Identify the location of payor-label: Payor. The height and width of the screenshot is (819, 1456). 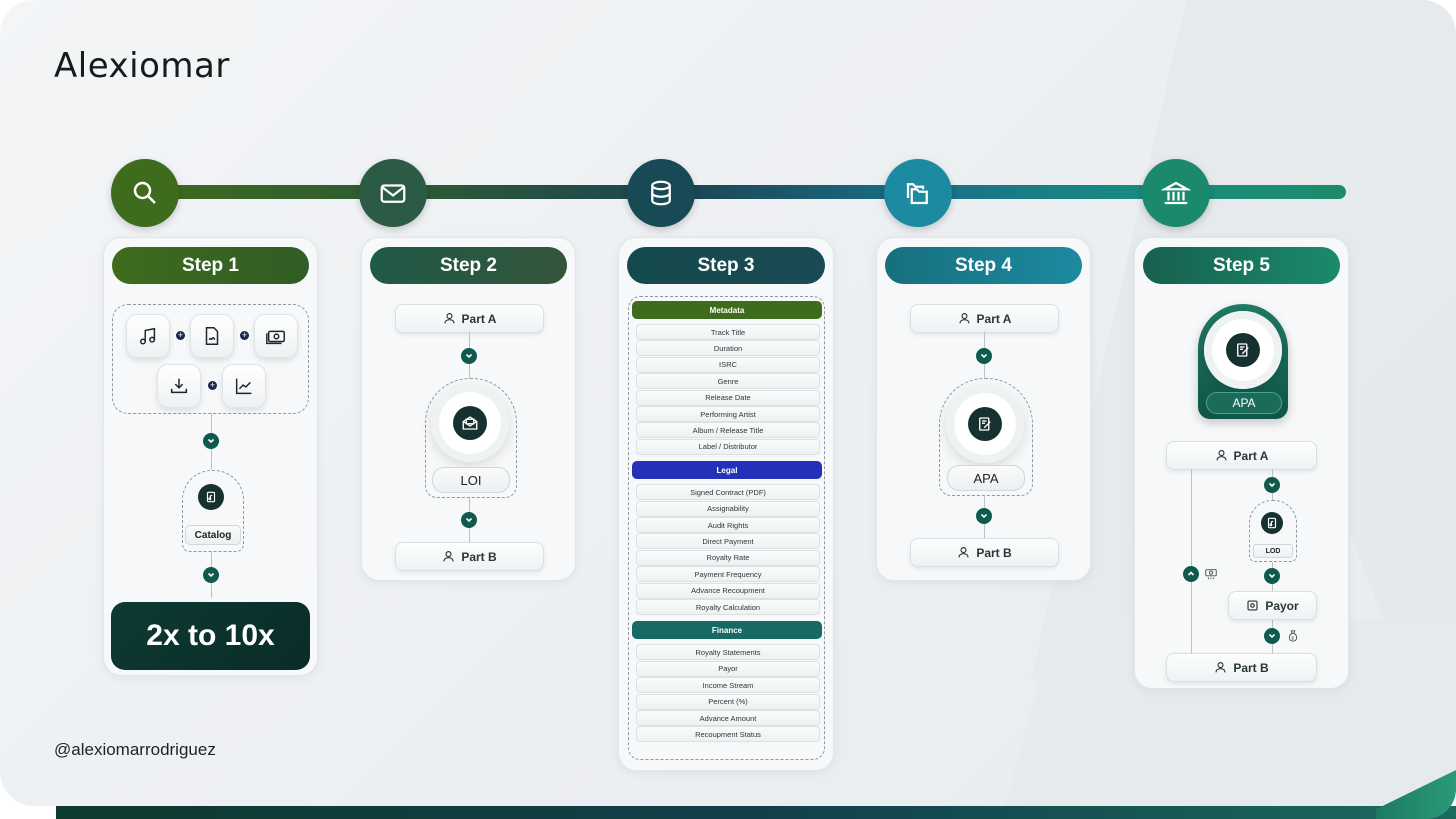
(1282, 605).